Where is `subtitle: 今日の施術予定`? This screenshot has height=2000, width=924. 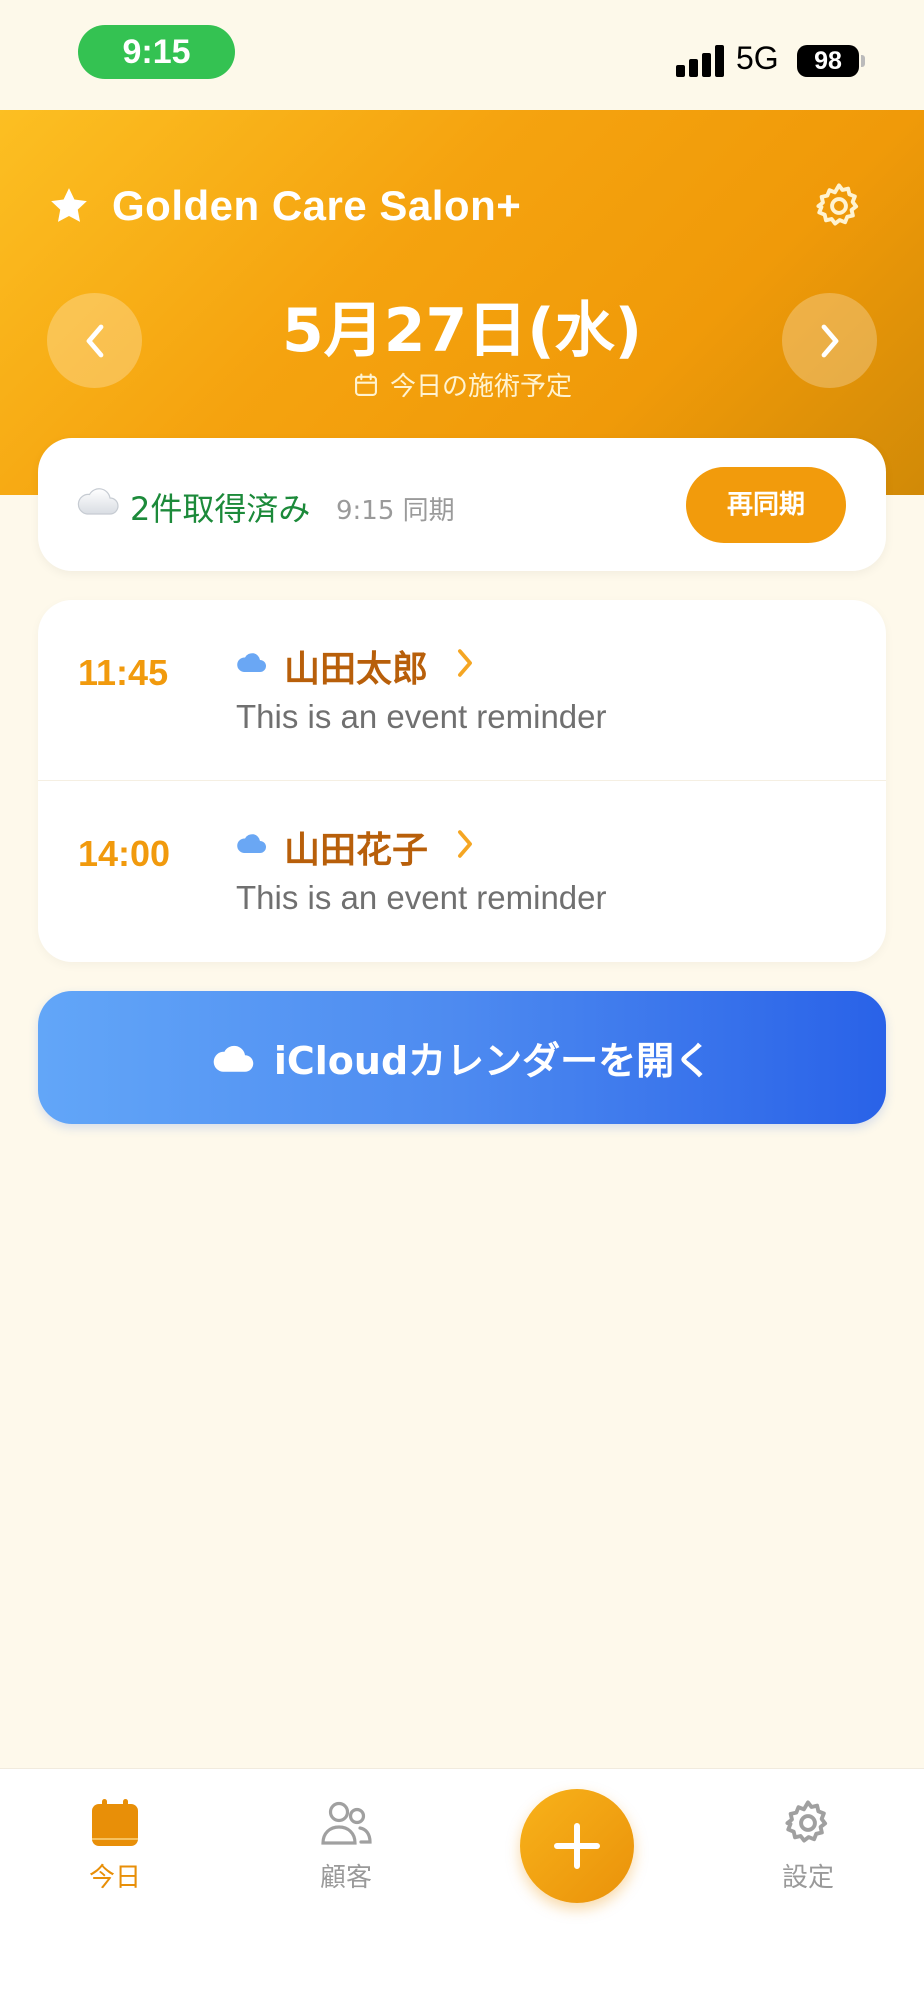
subtitle: 今日の施術予定 is located at coordinates (462, 384).